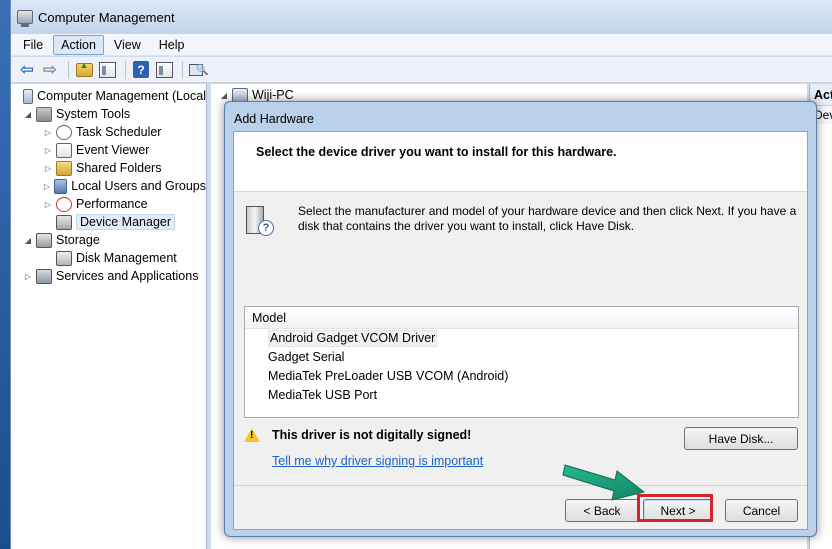 The width and height of the screenshot is (832, 549). What do you see at coordinates (198, 70) in the screenshot?
I see `scan-hardware-icon` at bounding box center [198, 70].